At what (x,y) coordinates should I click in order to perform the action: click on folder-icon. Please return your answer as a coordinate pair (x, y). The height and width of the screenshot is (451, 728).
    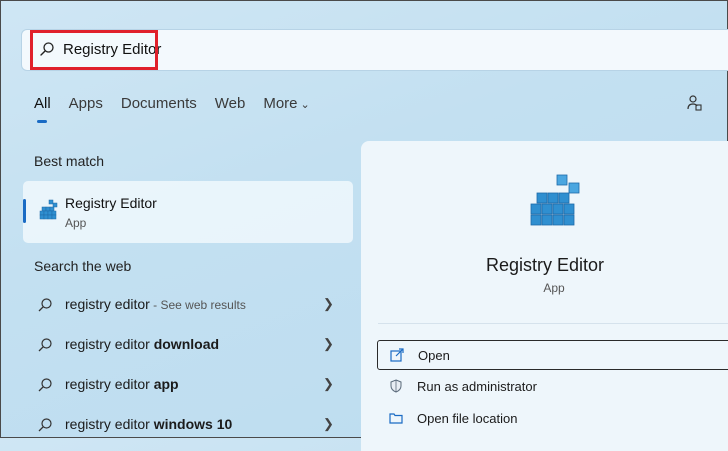
    Looking at the image, I should click on (396, 418).